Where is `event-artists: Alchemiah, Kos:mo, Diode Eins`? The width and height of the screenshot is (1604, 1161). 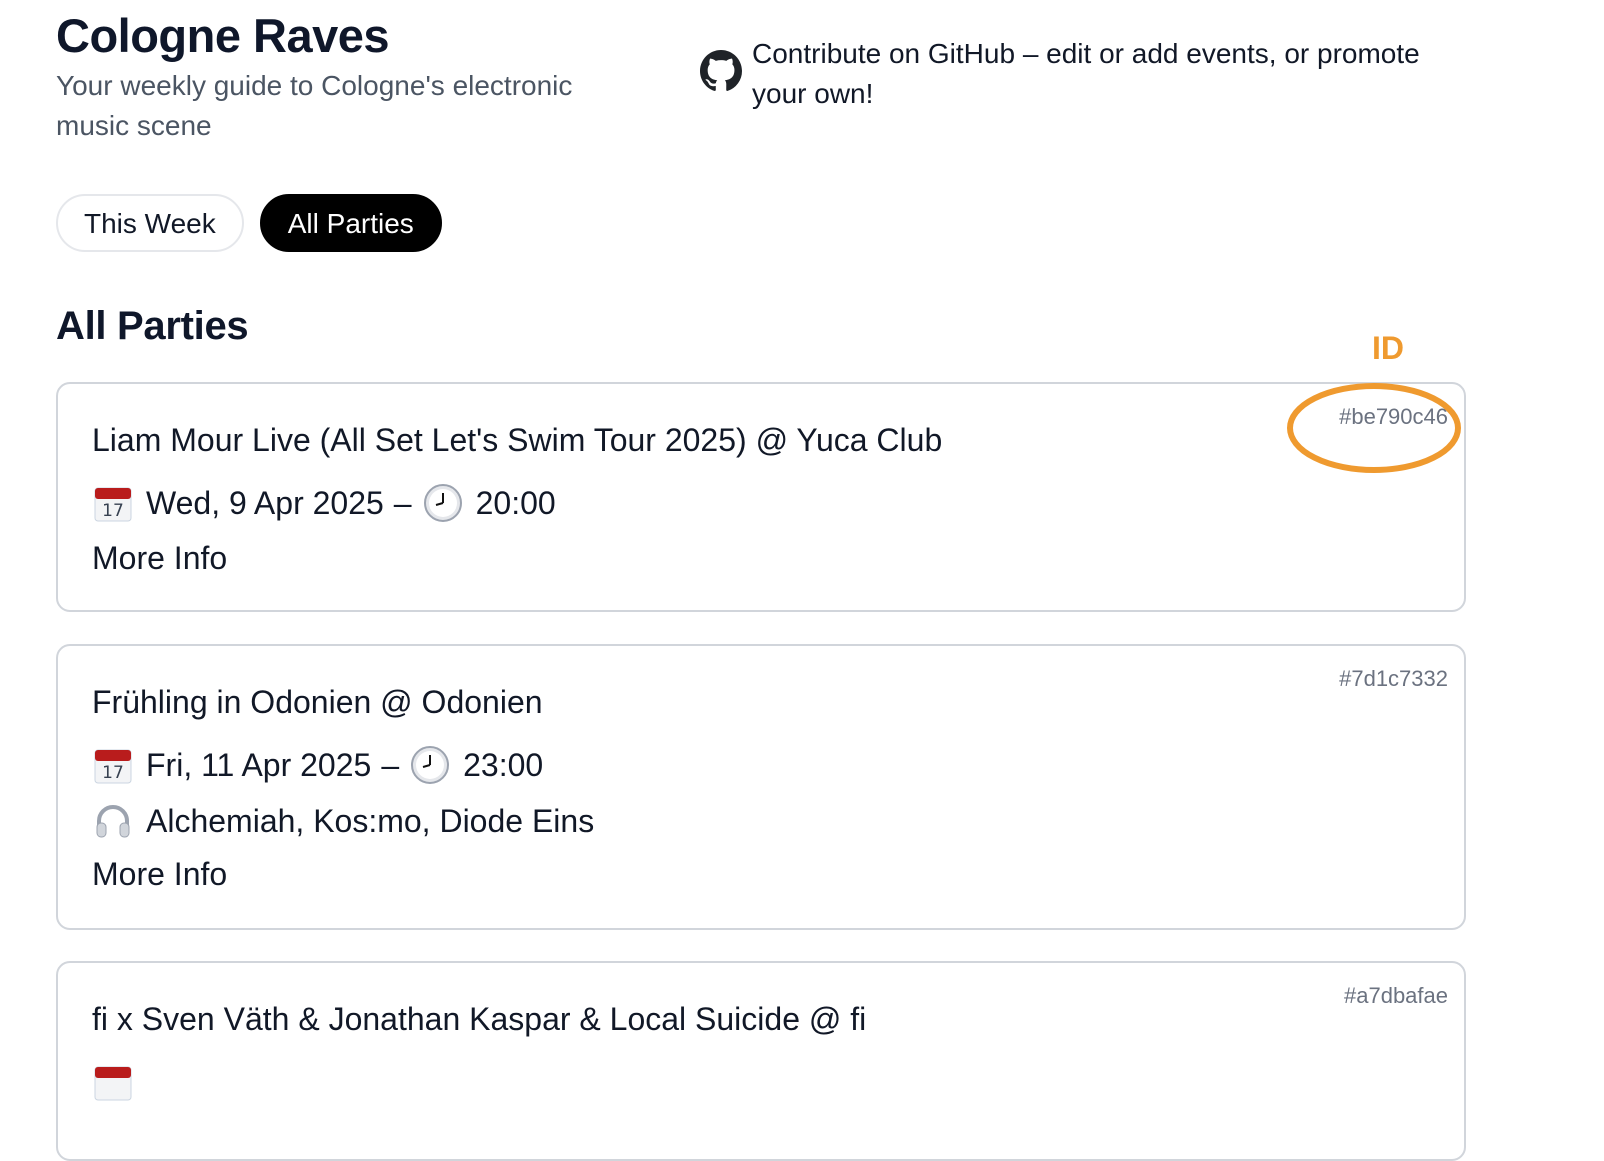
event-artists: Alchemiah, Kos:mo, Diode Eins is located at coordinates (343, 821).